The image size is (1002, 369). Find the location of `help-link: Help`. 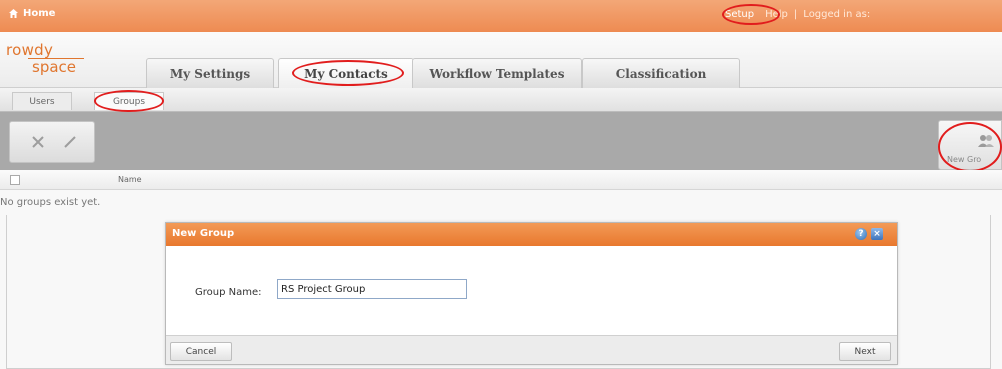

help-link: Help is located at coordinates (776, 14).